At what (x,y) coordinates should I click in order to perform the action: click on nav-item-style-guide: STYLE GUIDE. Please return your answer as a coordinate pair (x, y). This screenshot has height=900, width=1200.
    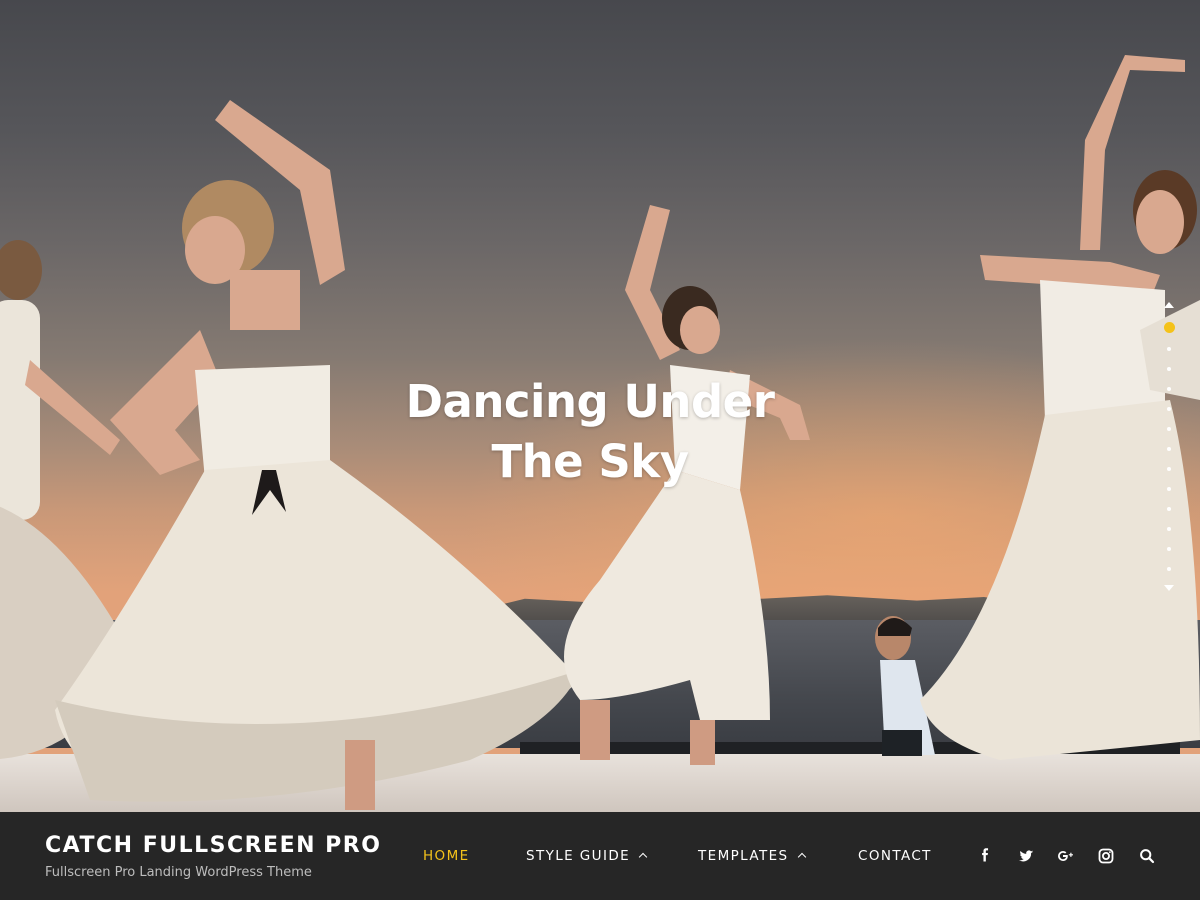
    Looking at the image, I should click on (587, 856).